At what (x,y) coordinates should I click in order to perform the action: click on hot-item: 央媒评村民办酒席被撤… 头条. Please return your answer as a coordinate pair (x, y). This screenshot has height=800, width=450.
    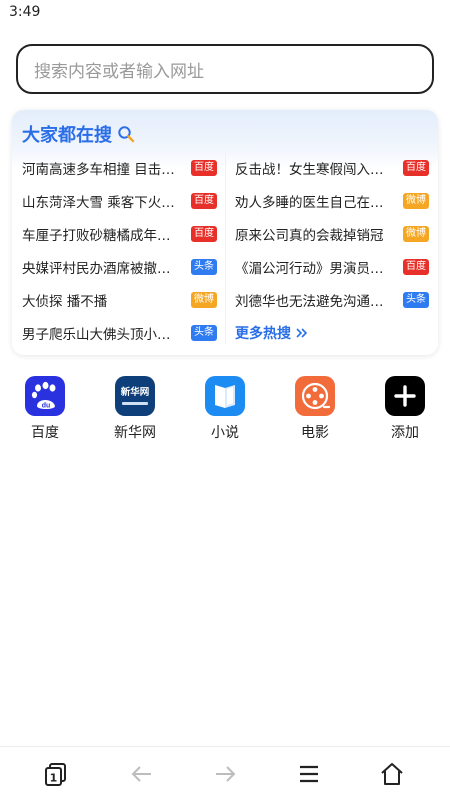
    Looking at the image, I should click on (119, 266).